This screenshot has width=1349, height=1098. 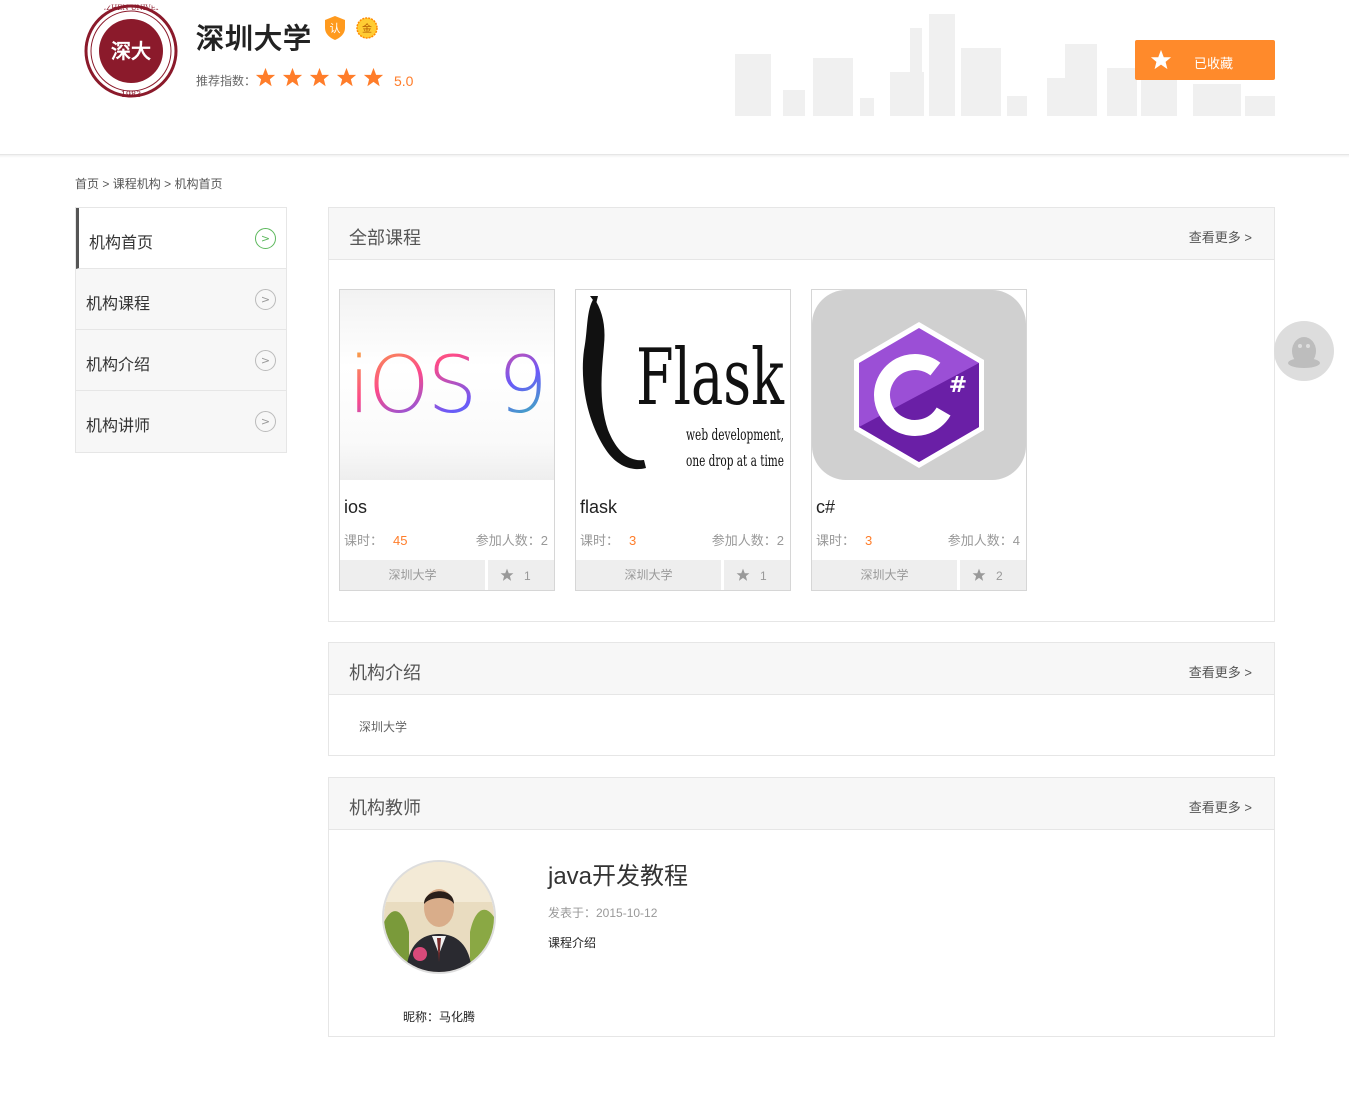 I want to click on gold-badge-icon: 金, so click(x=367, y=28).